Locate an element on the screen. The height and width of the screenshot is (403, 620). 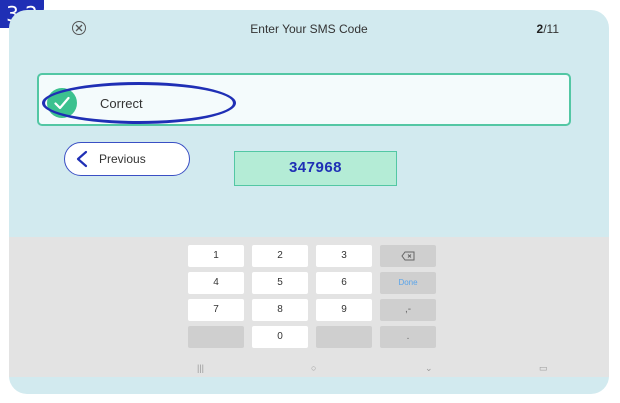
previous-button: Previous is located at coordinates (127, 159).